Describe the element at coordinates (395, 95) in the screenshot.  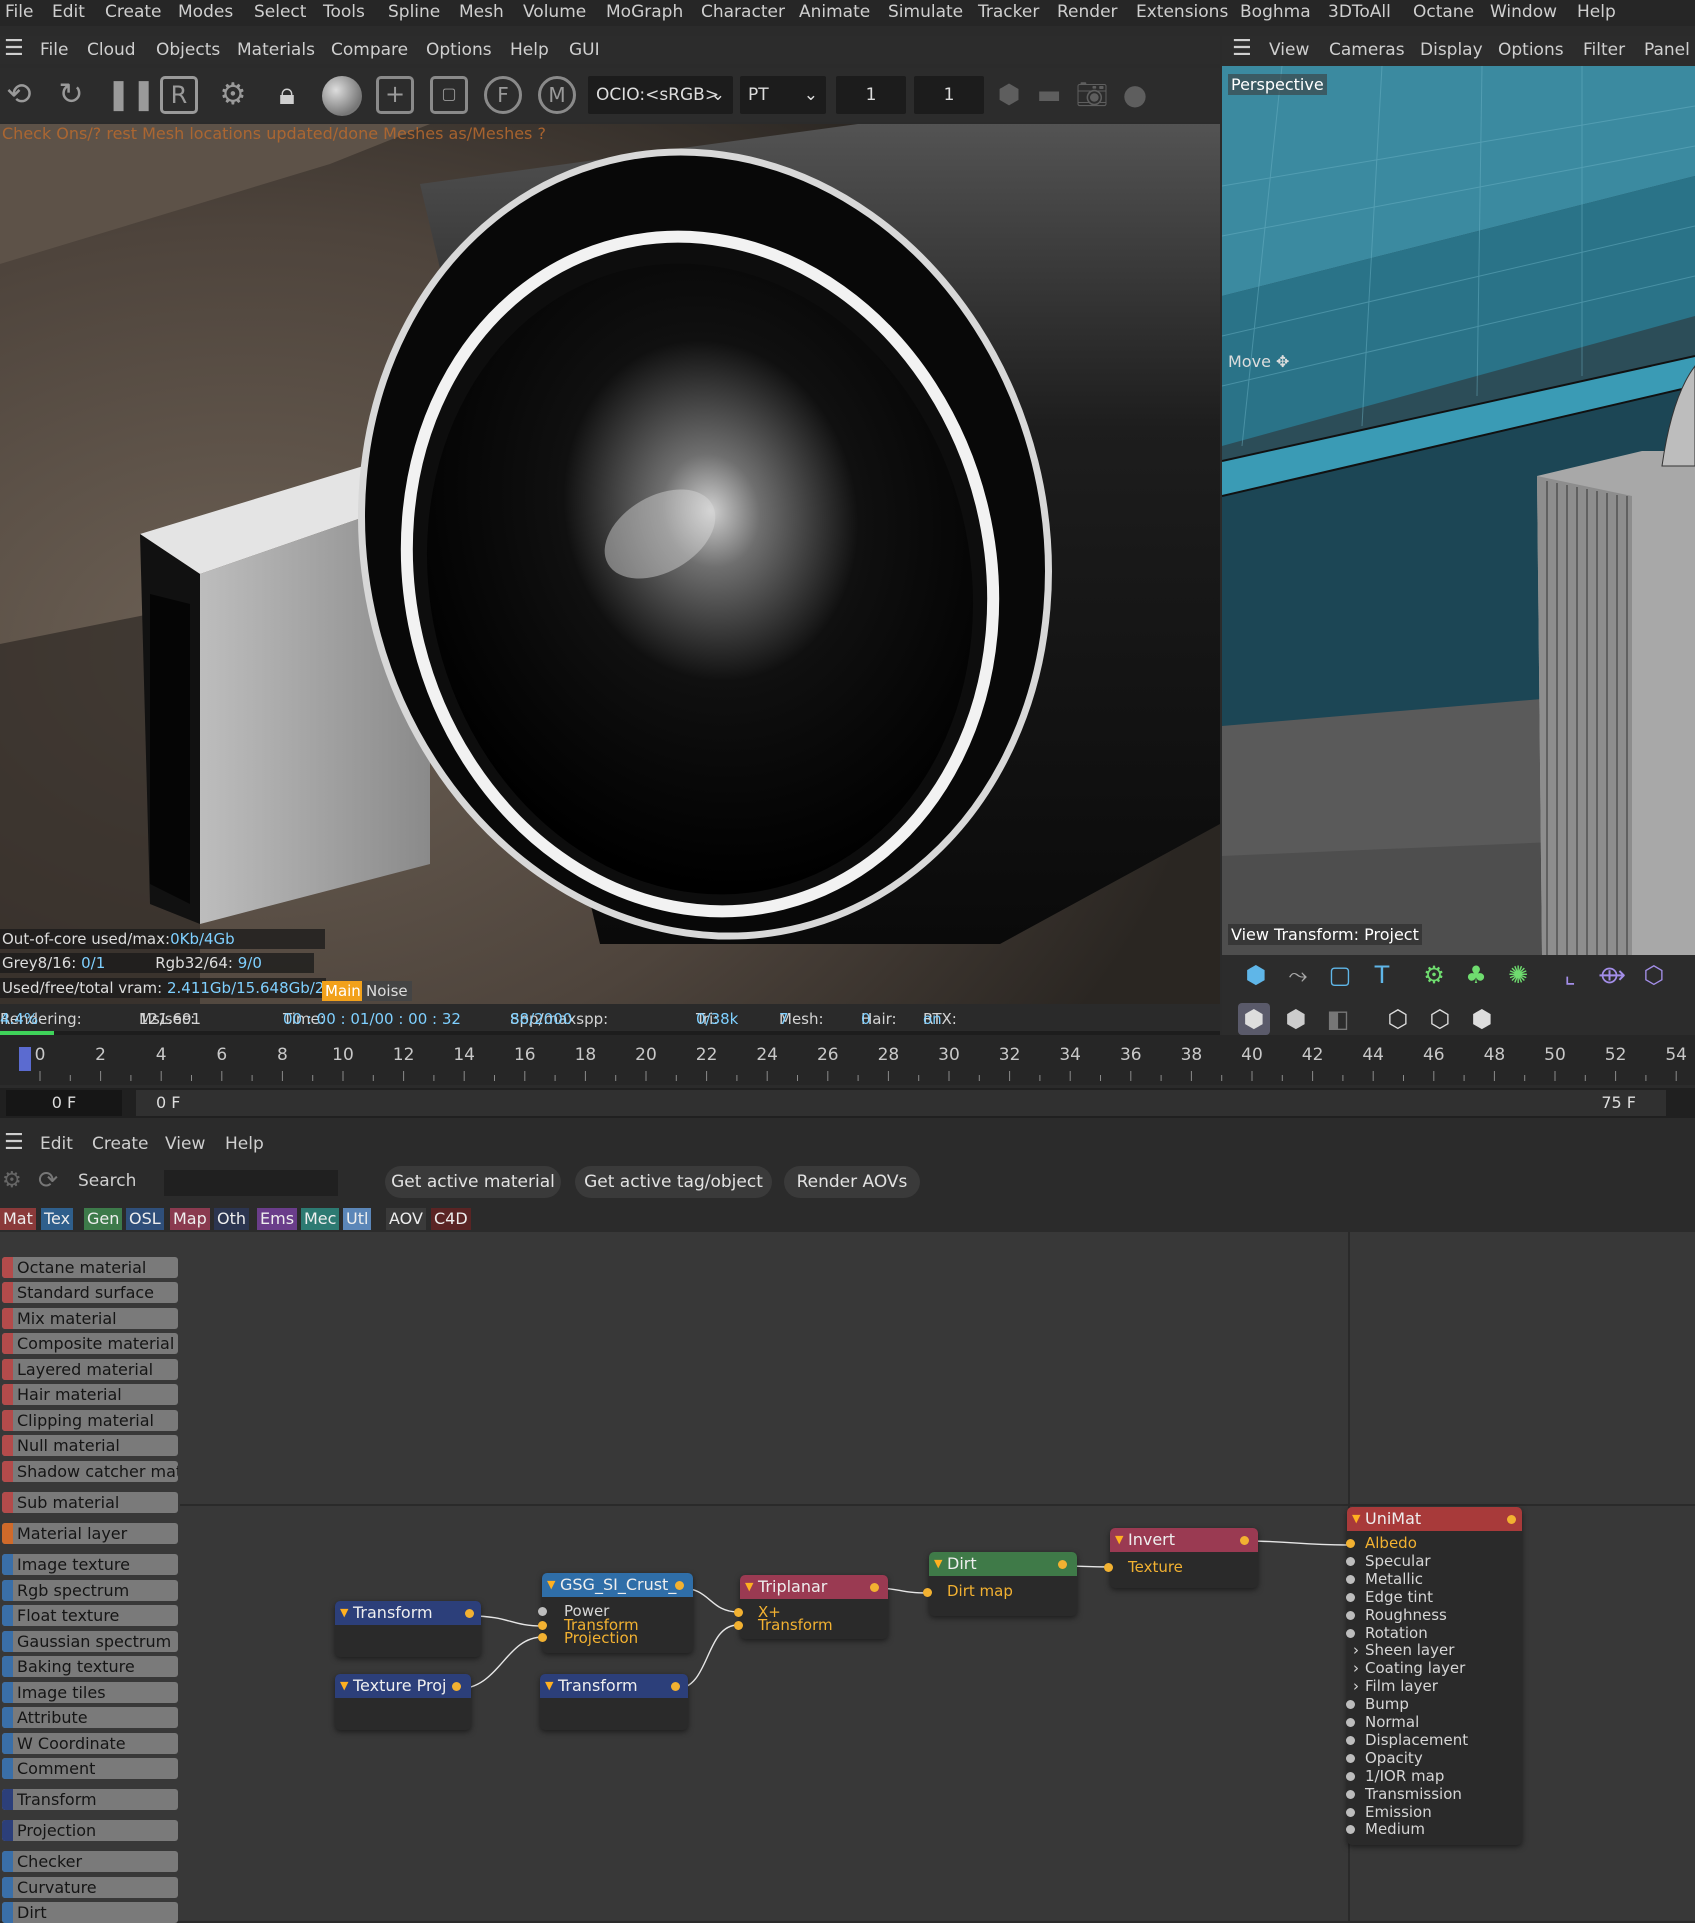
I see `add-icon: +` at that location.